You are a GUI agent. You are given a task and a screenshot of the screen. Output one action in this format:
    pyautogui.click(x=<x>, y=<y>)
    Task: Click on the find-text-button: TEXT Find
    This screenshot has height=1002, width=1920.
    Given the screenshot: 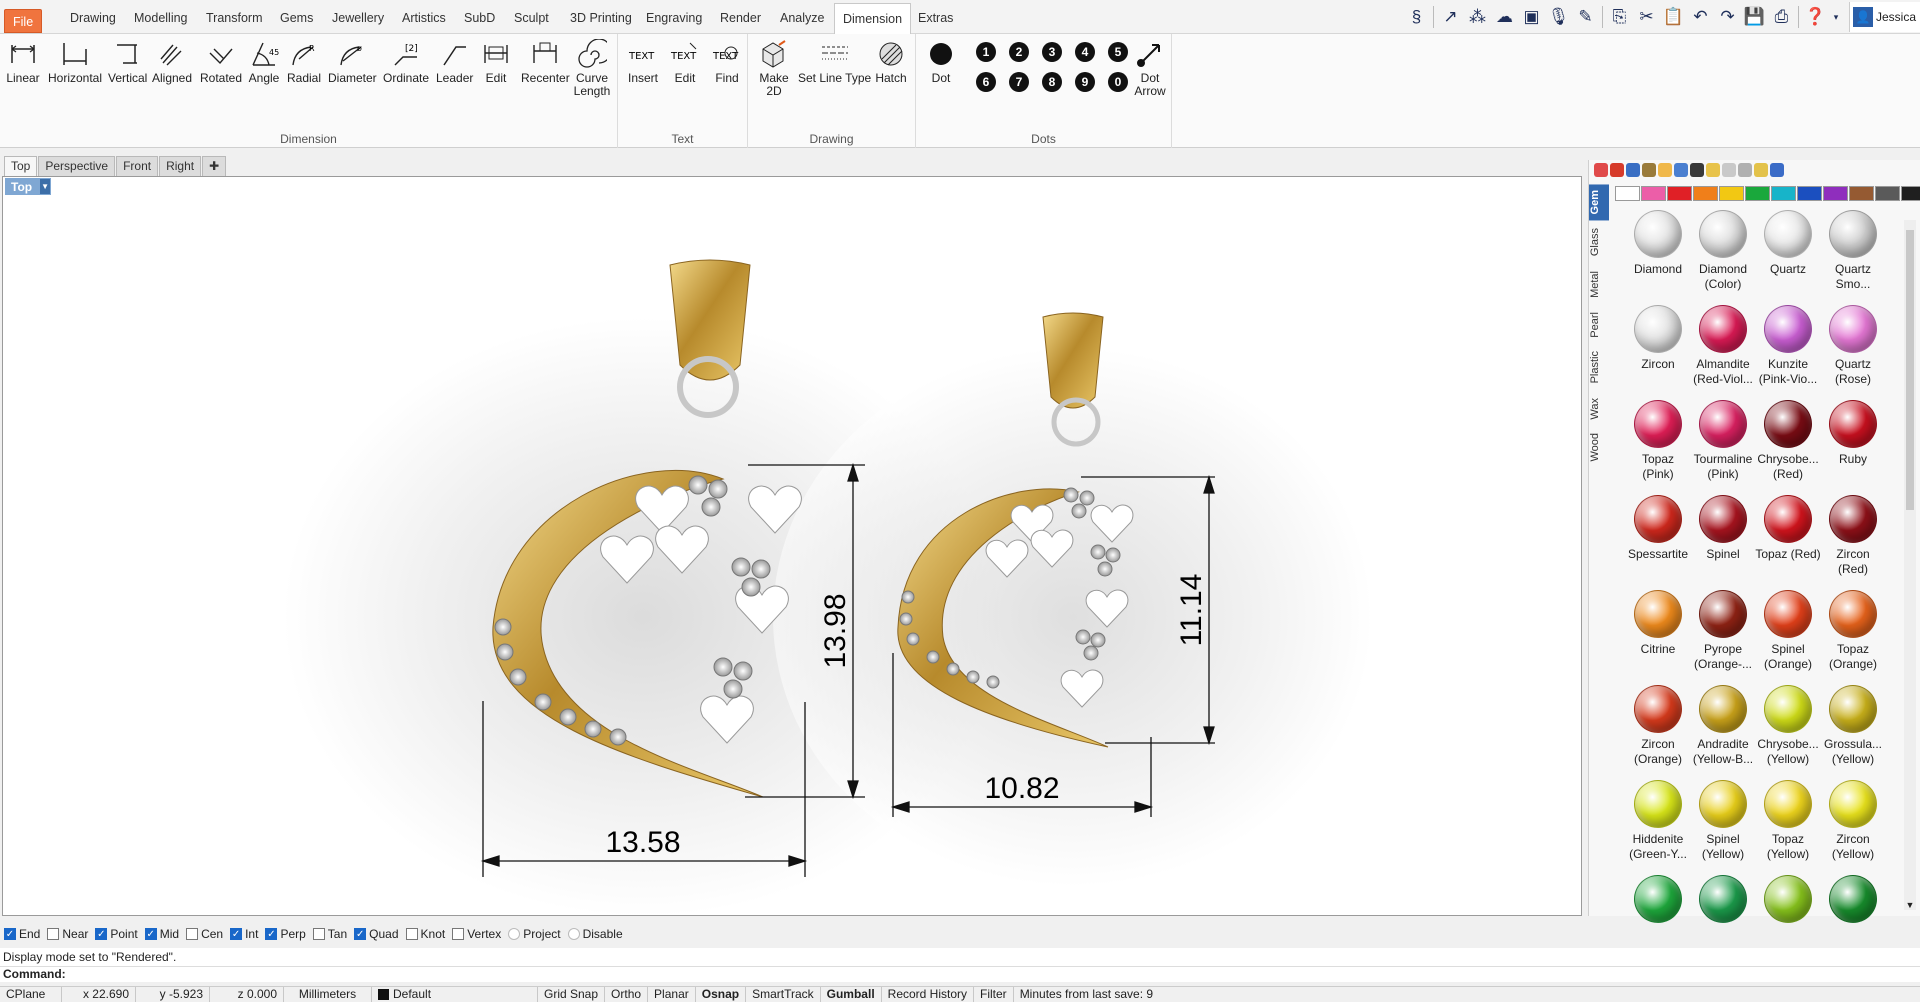 What is the action you would take?
    pyautogui.click(x=727, y=60)
    